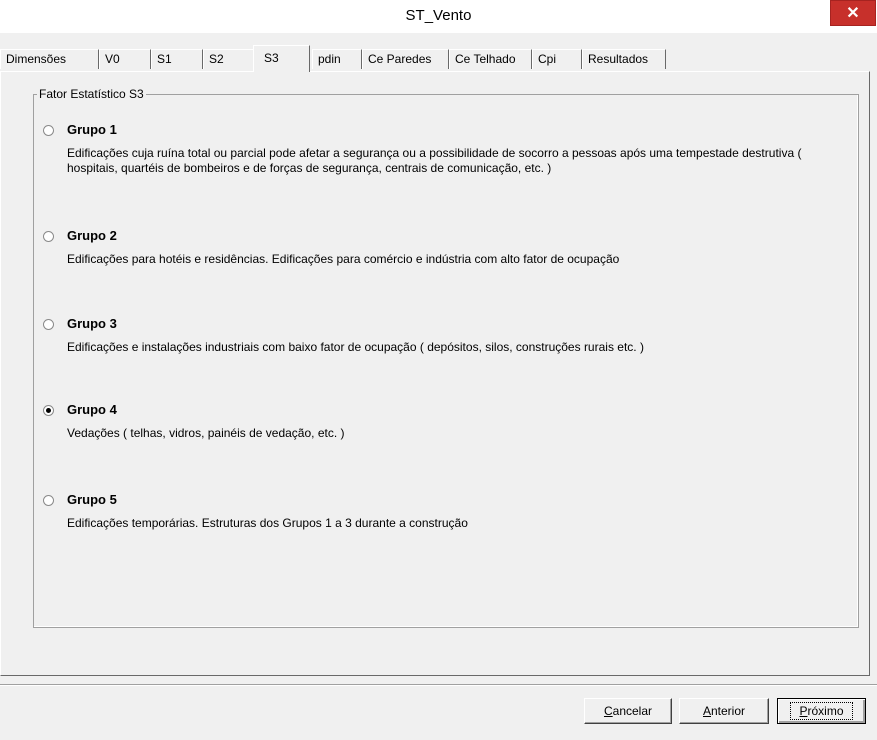  I want to click on tab-label: V0, so click(112, 59).